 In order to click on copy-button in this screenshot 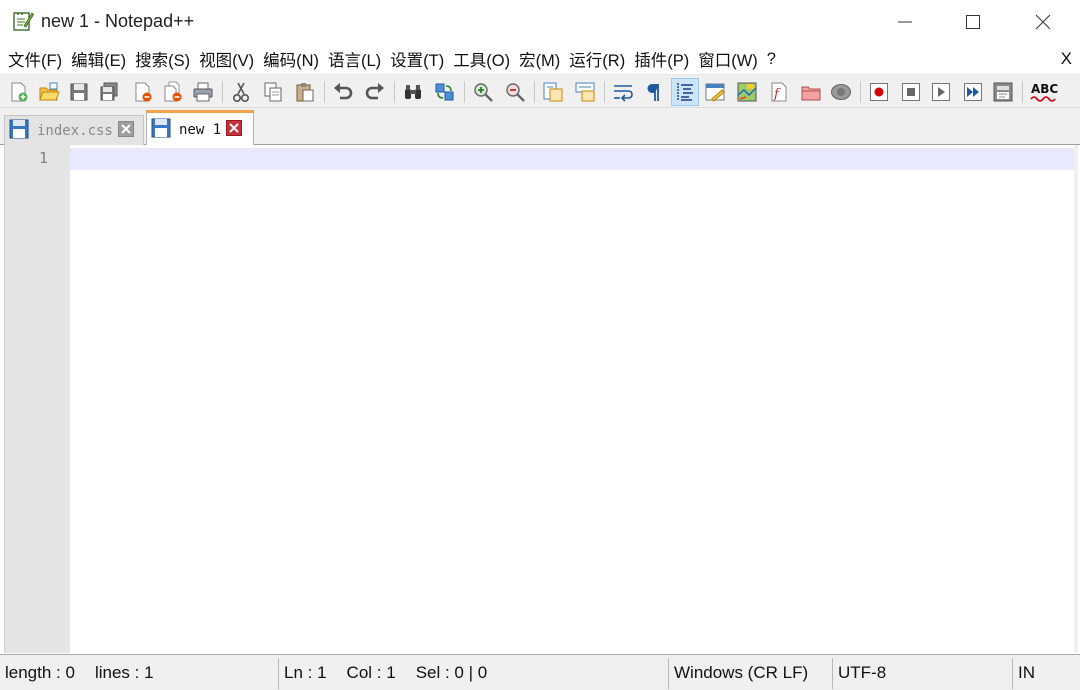, I will do `click(273, 92)`.